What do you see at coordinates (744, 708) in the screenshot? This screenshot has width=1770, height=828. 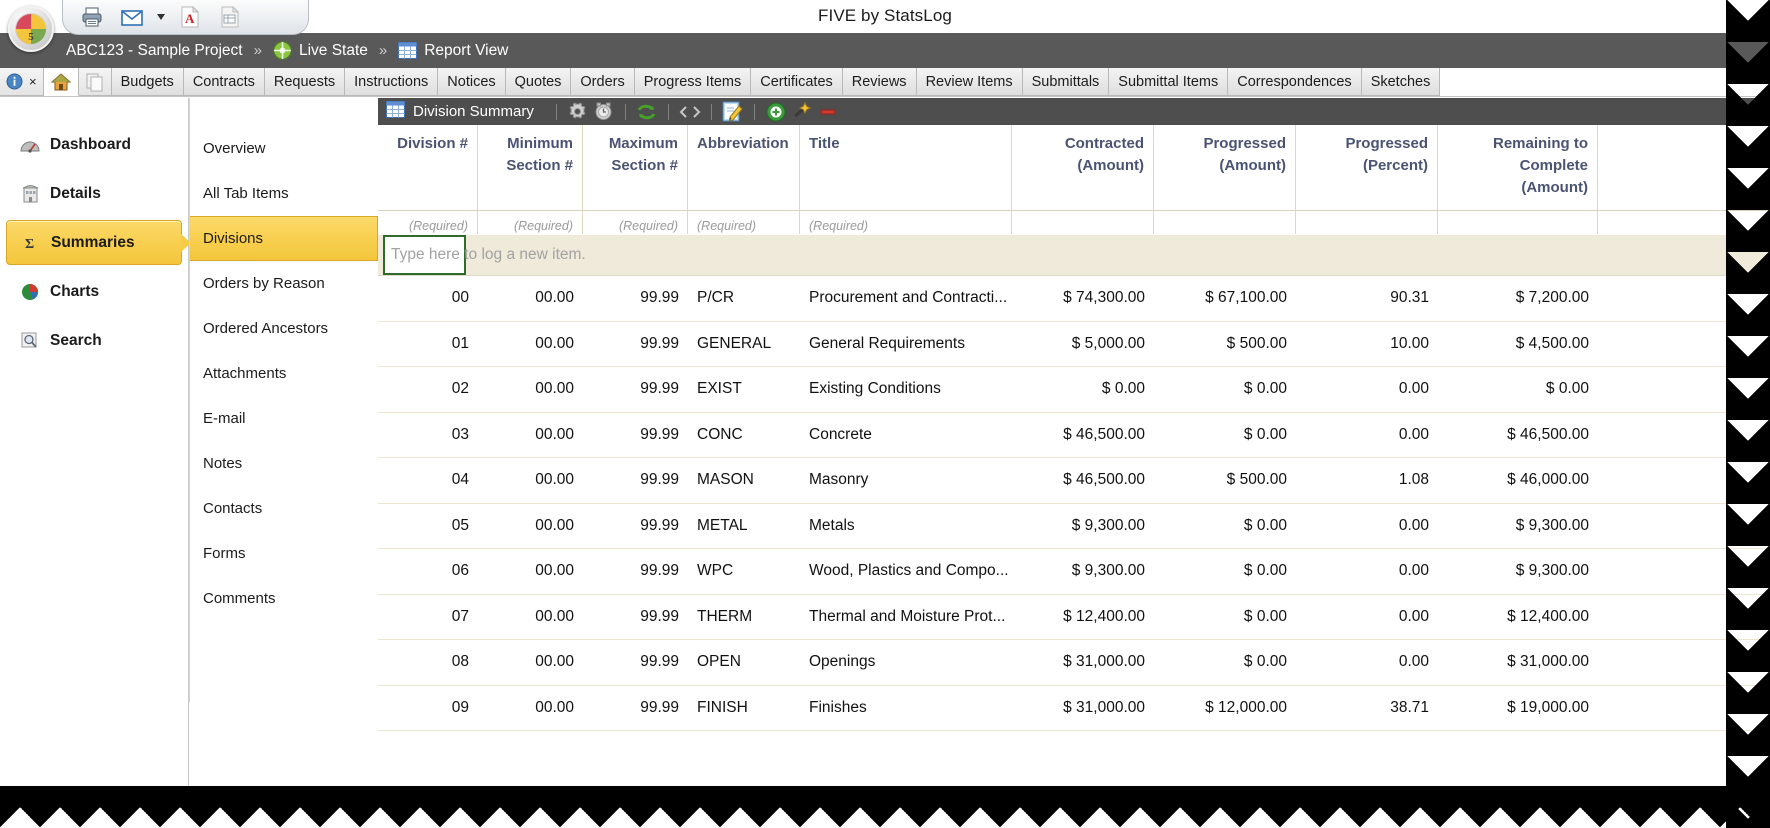 I see `cell-abbrev: FINISH` at bounding box center [744, 708].